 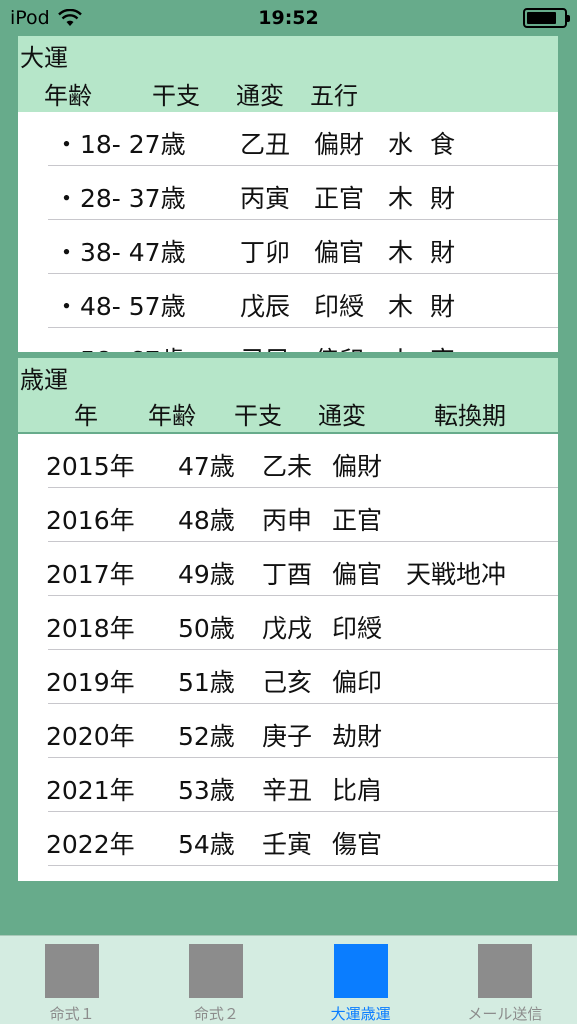 What do you see at coordinates (357, 628) in the screenshot?
I see `saiun-cell-tsuhen: 印綬` at bounding box center [357, 628].